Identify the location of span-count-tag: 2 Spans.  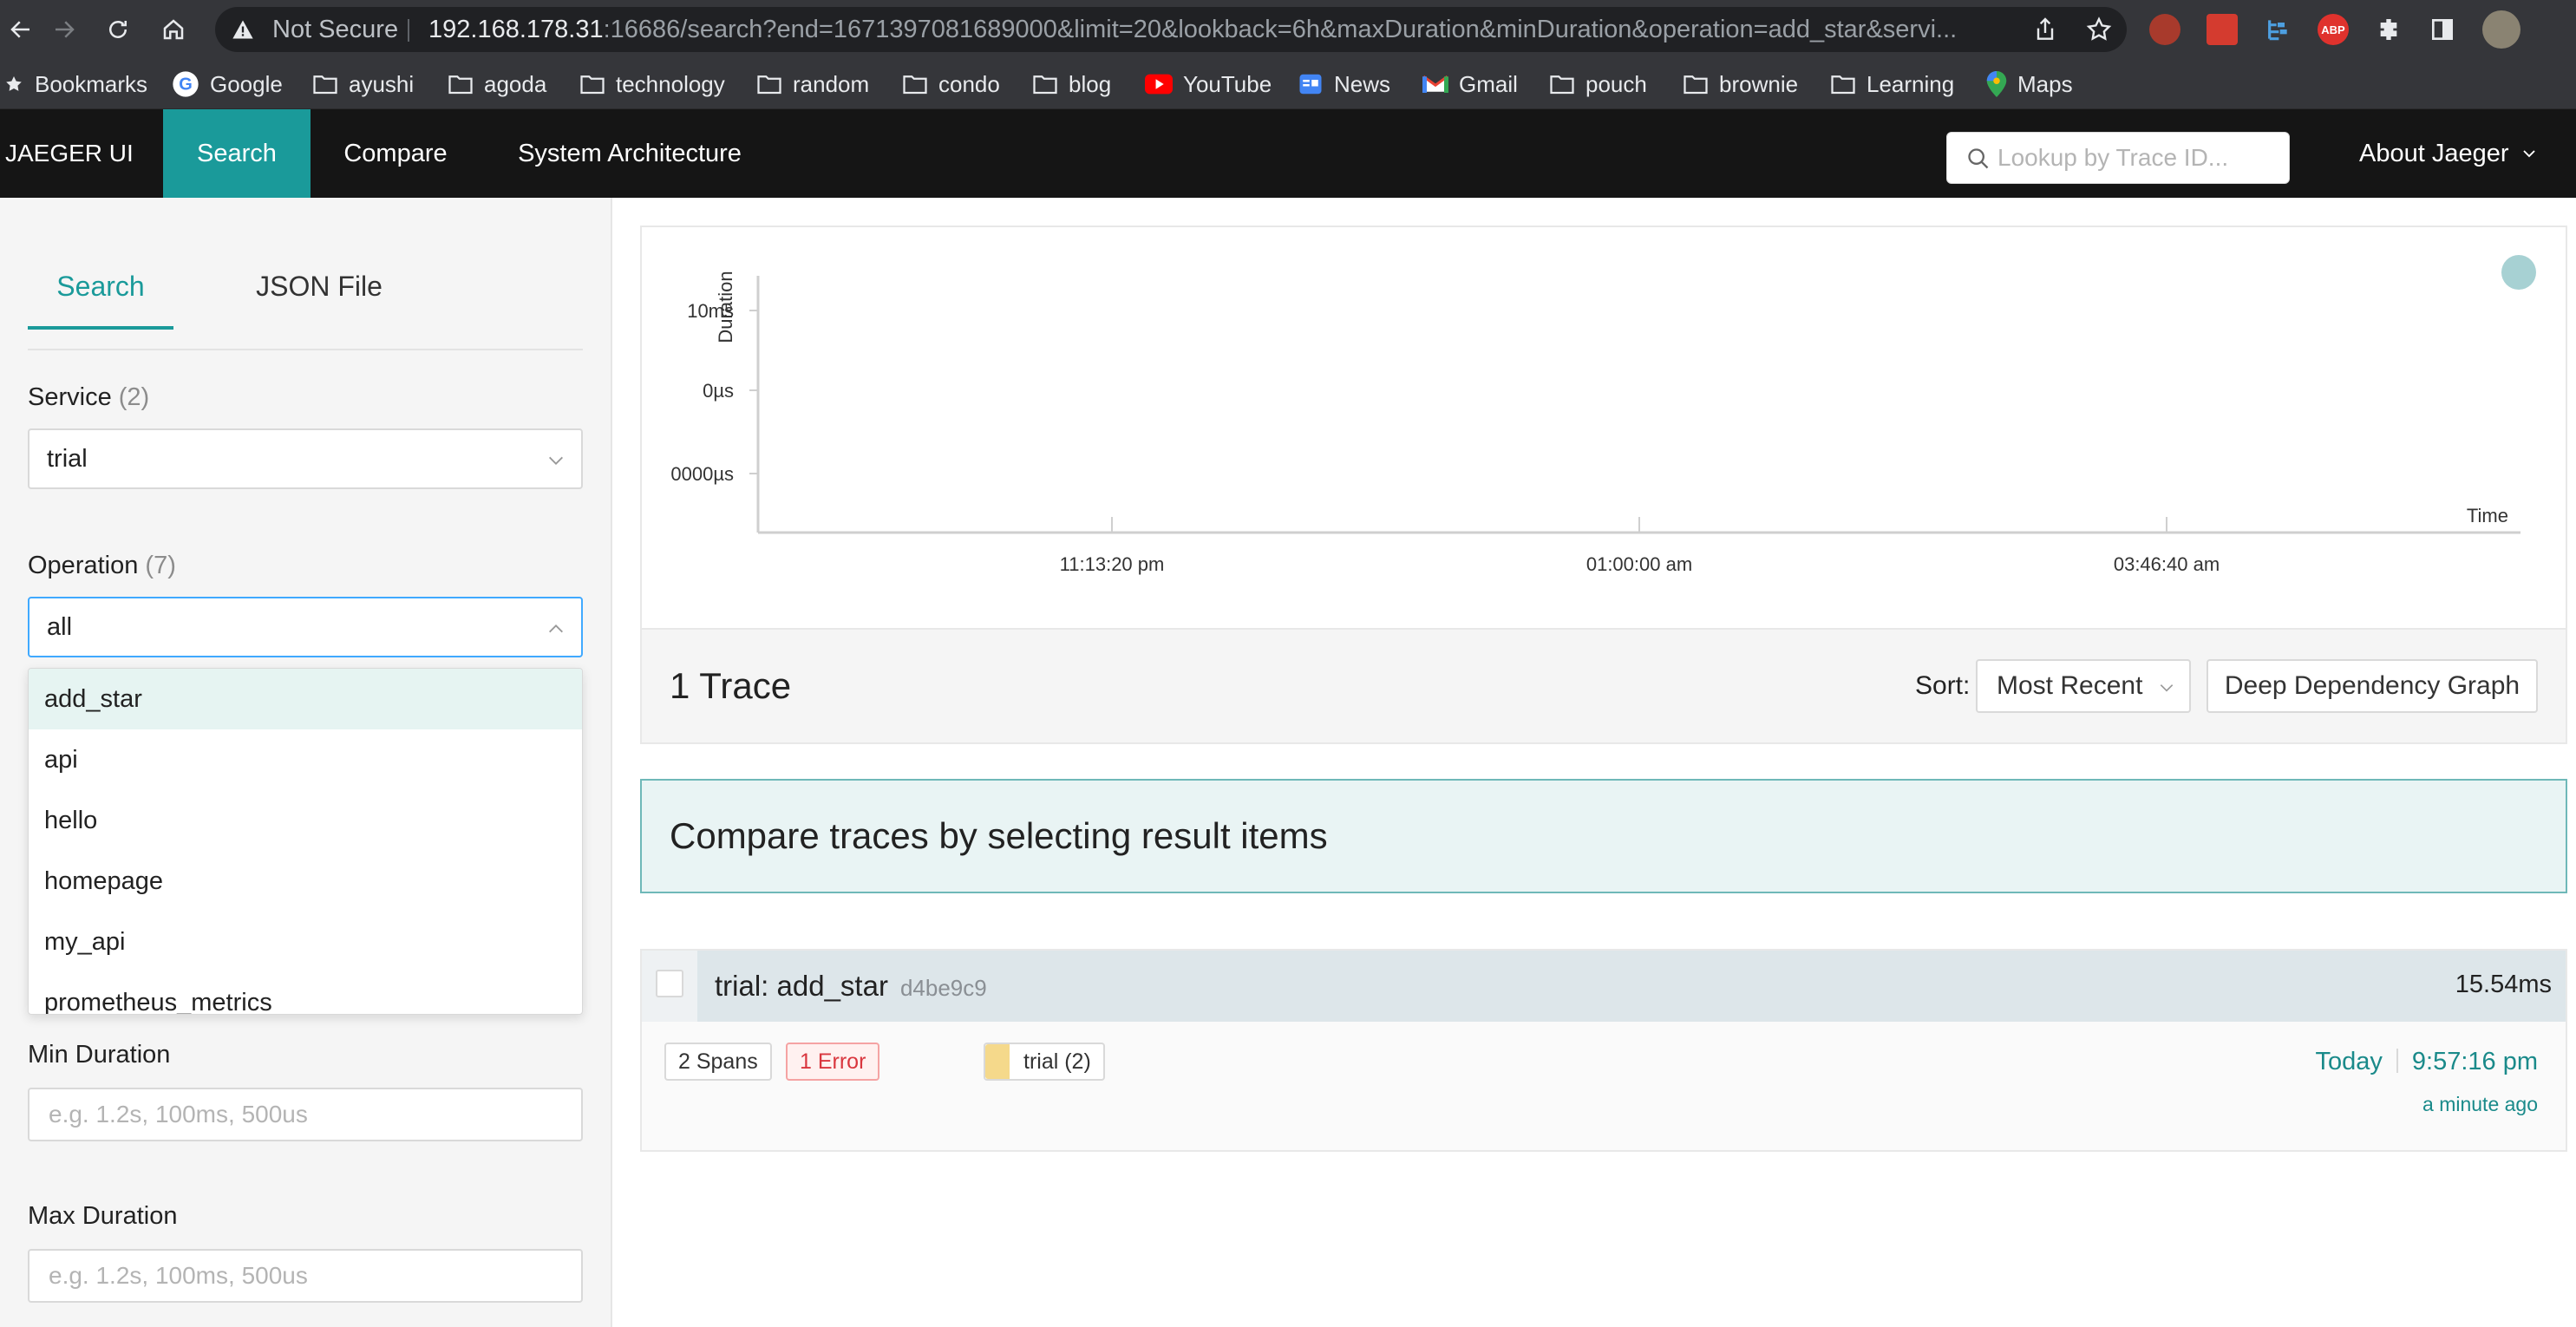
(718, 1062).